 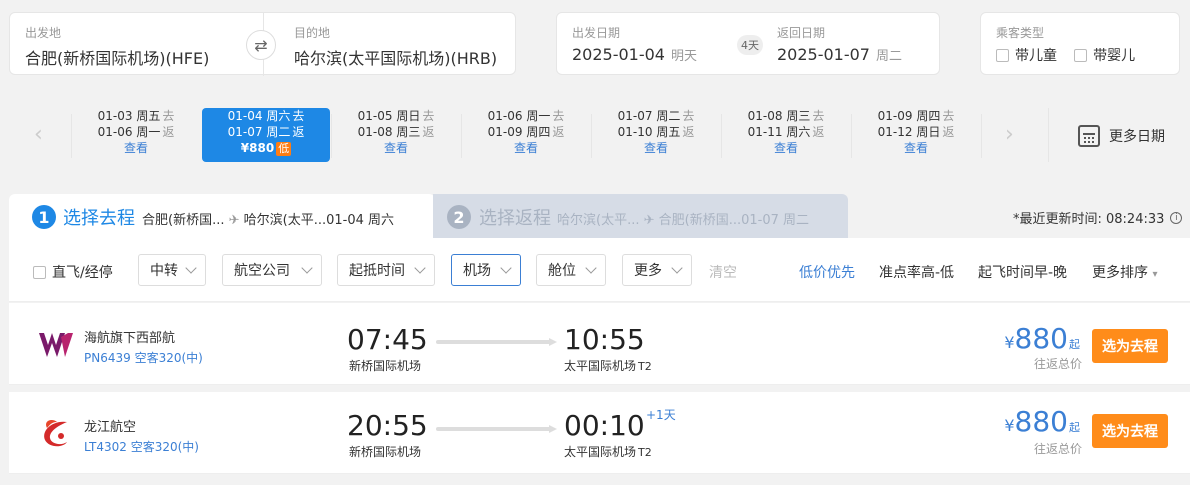 I want to click on arrival-airport-name: 太平国际机场, so click(x=600, y=366).